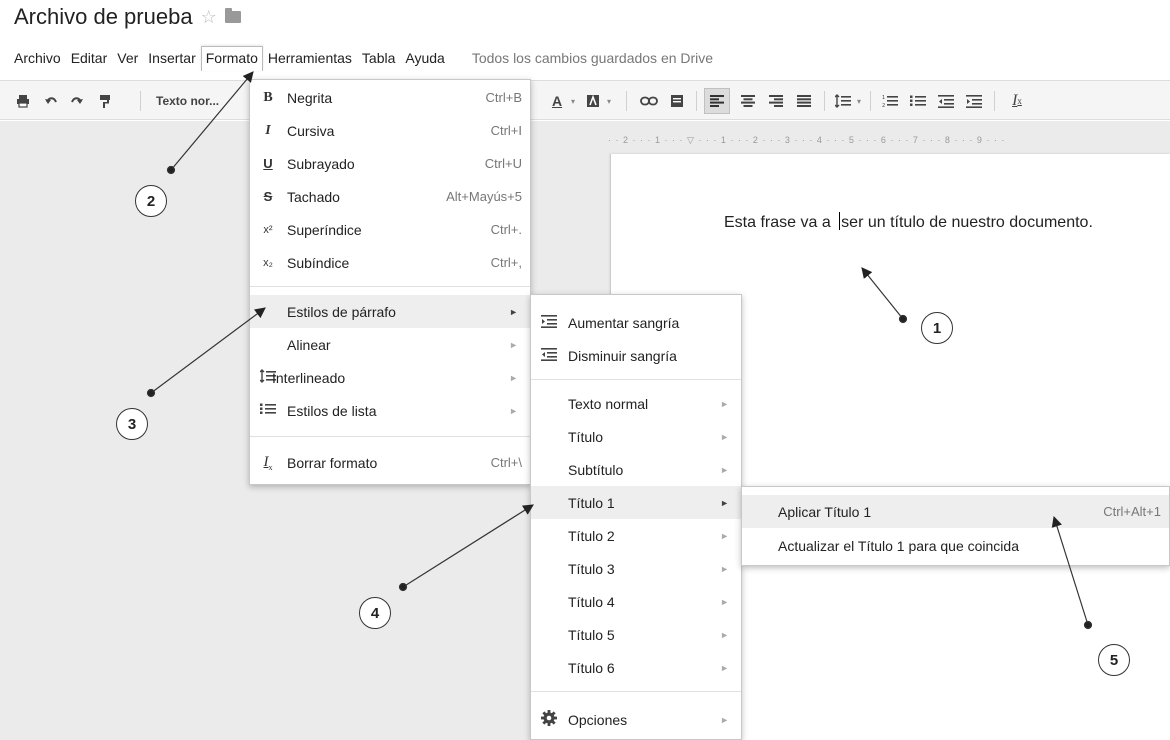 This screenshot has width=1170, height=740. What do you see at coordinates (390, 462) in the screenshot?
I see `menu-item-borrar-formato: Ix Borrar formato Ctrl+\` at bounding box center [390, 462].